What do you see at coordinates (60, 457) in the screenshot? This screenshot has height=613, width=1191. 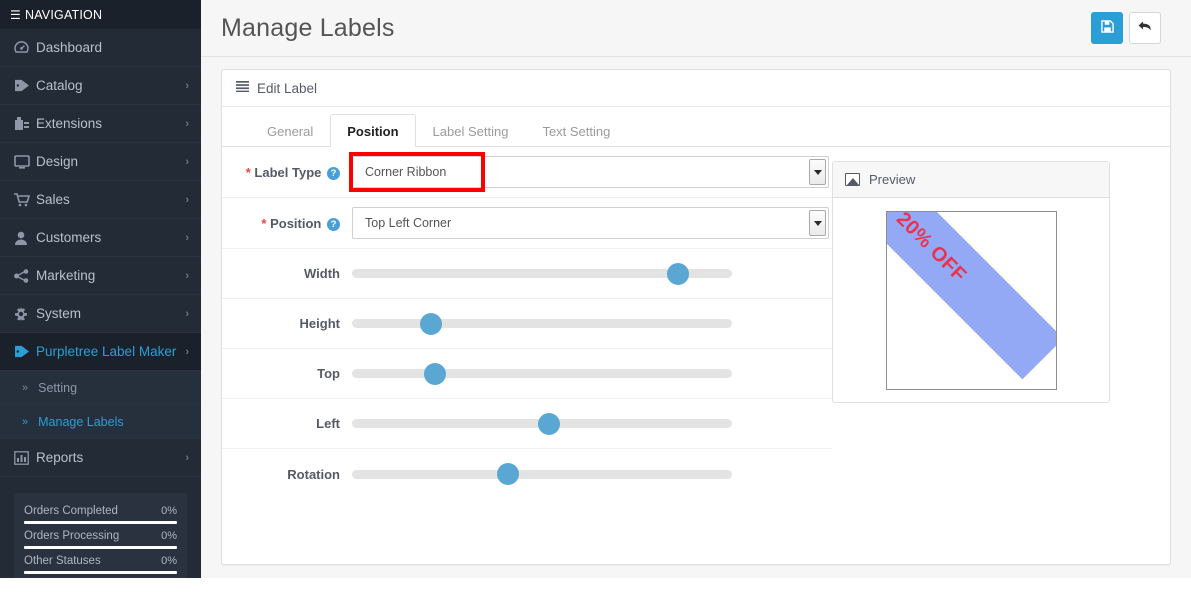 I see `sidebar-item-label: Reports` at bounding box center [60, 457].